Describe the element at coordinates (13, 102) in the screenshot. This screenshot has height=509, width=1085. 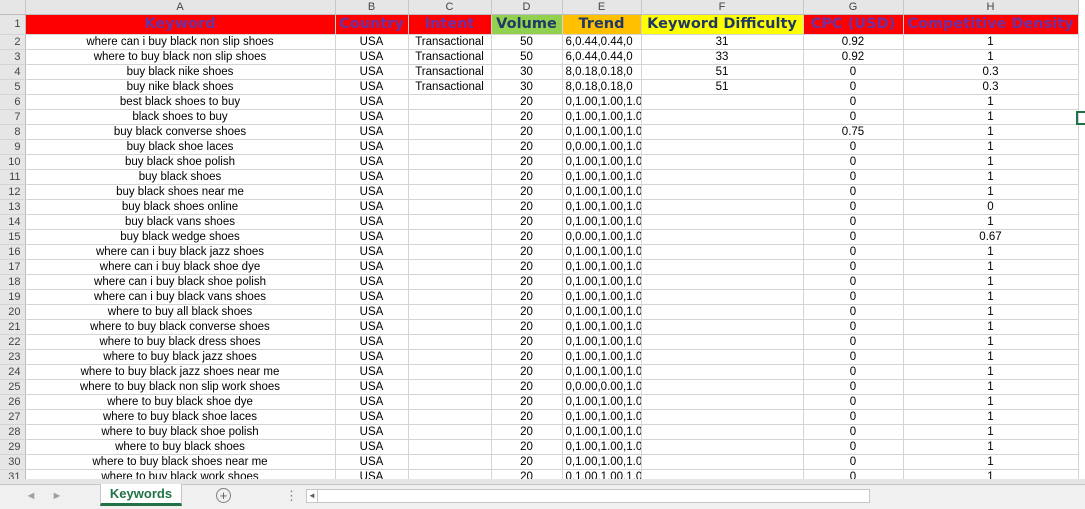
I see `row-number: 6` at that location.